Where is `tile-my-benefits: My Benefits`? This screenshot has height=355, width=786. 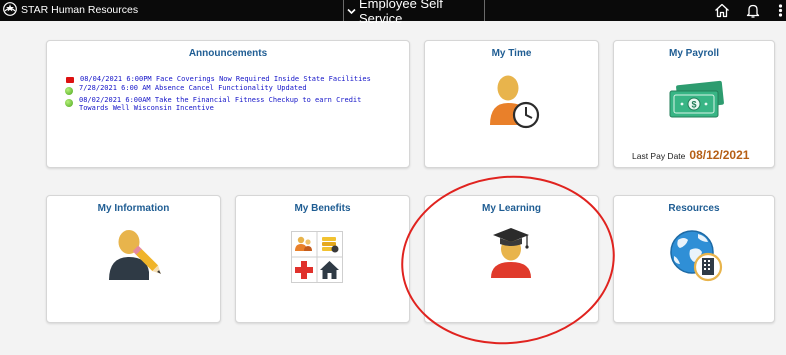
tile-my-benefits: My Benefits is located at coordinates (322, 259).